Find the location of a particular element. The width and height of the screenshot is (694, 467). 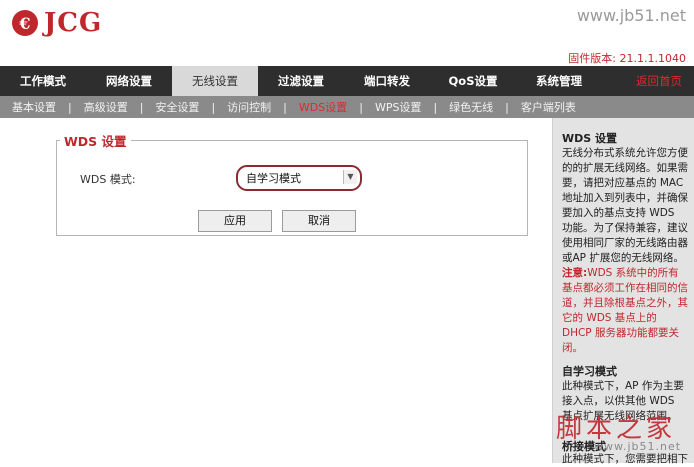

nav-work-mode: 工作模式 is located at coordinates (43, 81).